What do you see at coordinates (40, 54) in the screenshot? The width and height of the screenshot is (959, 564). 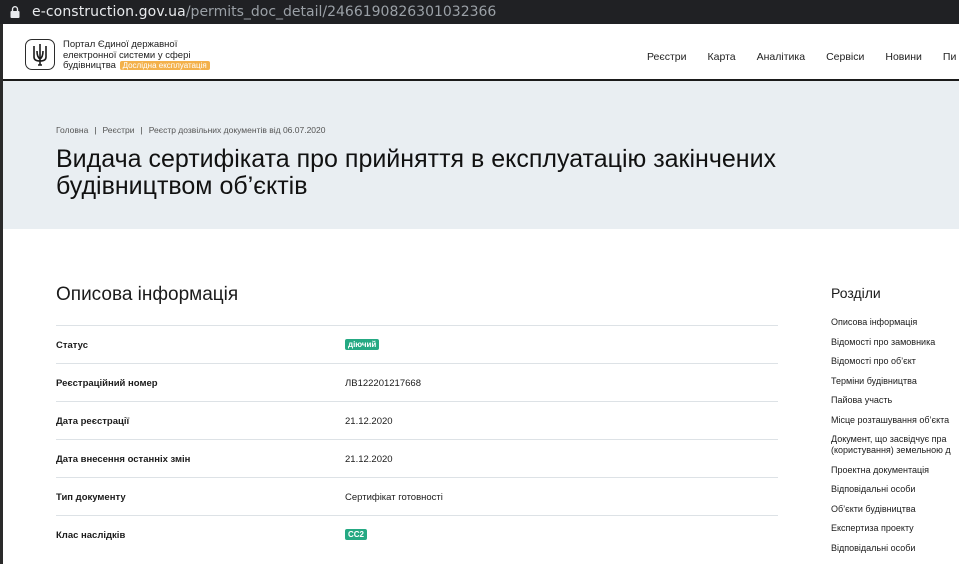 I see `trident-logo-icon` at bounding box center [40, 54].